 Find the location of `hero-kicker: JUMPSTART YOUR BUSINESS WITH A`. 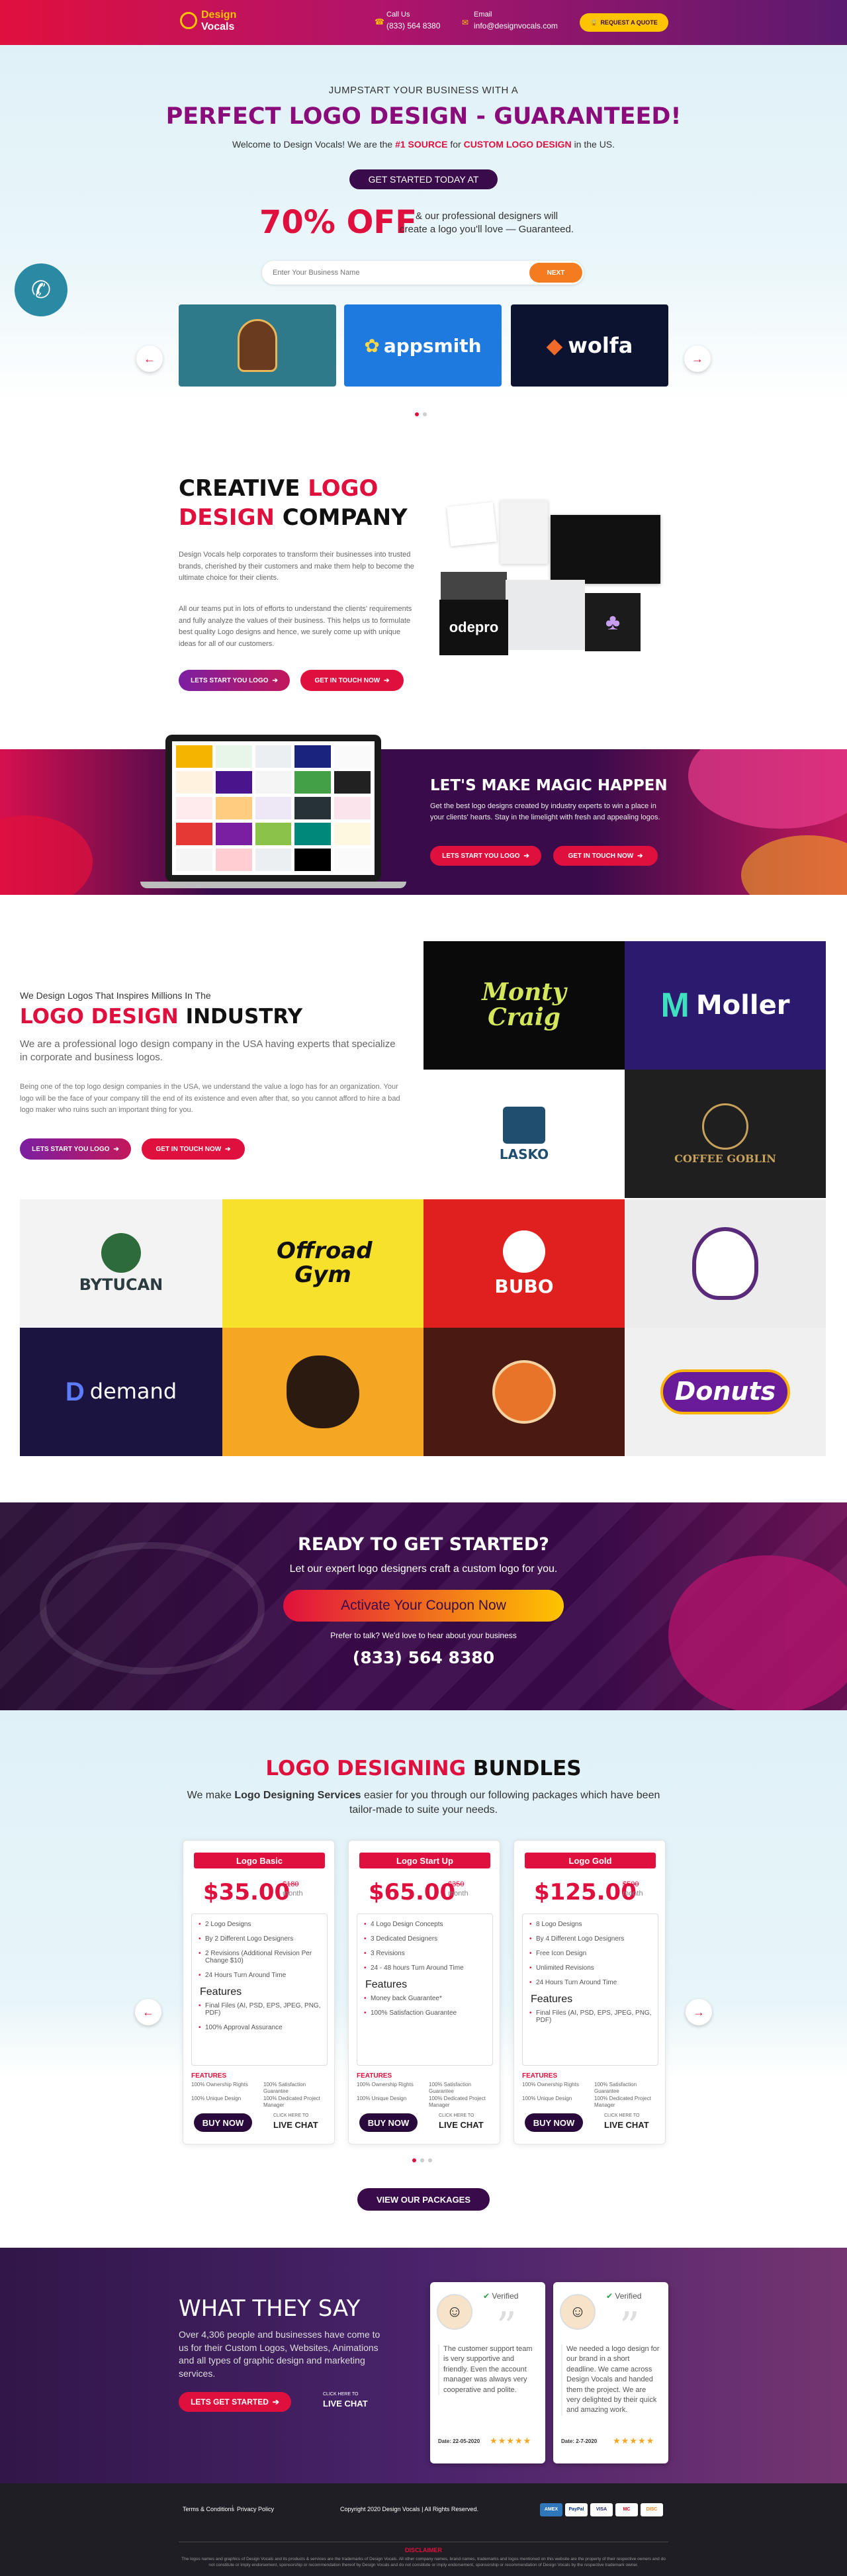

hero-kicker: JUMPSTART YOUR BUSINESS WITH A is located at coordinates (423, 90).